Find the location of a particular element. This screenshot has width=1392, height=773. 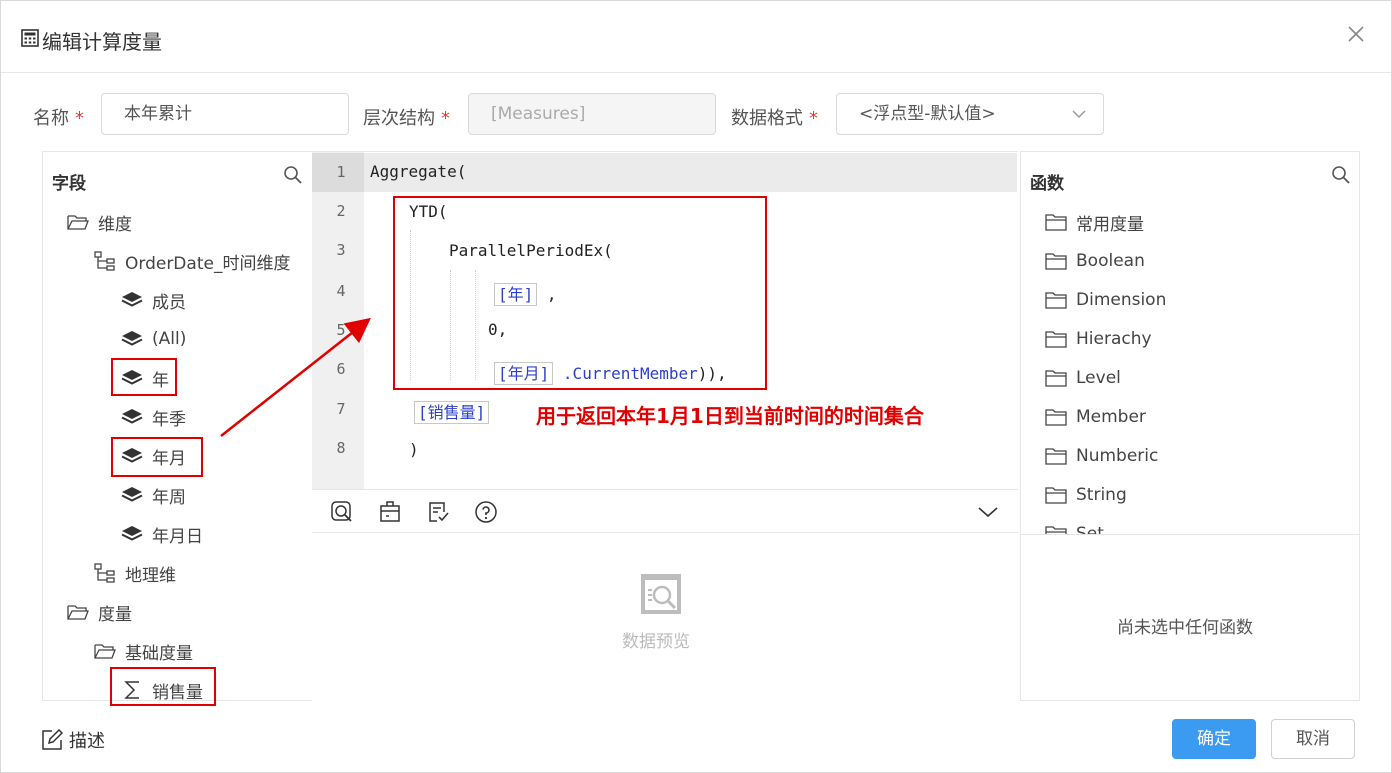

format-label: 数据格式 * is located at coordinates (774, 118).